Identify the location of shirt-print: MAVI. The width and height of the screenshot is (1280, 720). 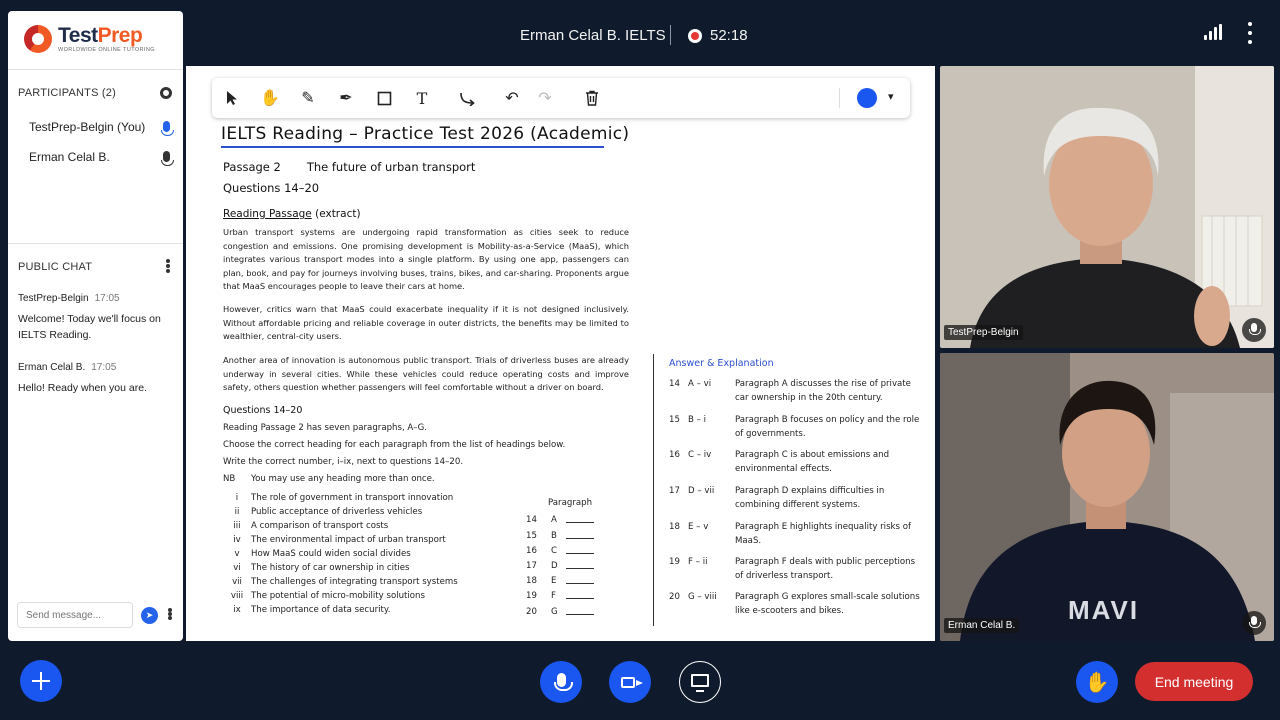
(1103, 610).